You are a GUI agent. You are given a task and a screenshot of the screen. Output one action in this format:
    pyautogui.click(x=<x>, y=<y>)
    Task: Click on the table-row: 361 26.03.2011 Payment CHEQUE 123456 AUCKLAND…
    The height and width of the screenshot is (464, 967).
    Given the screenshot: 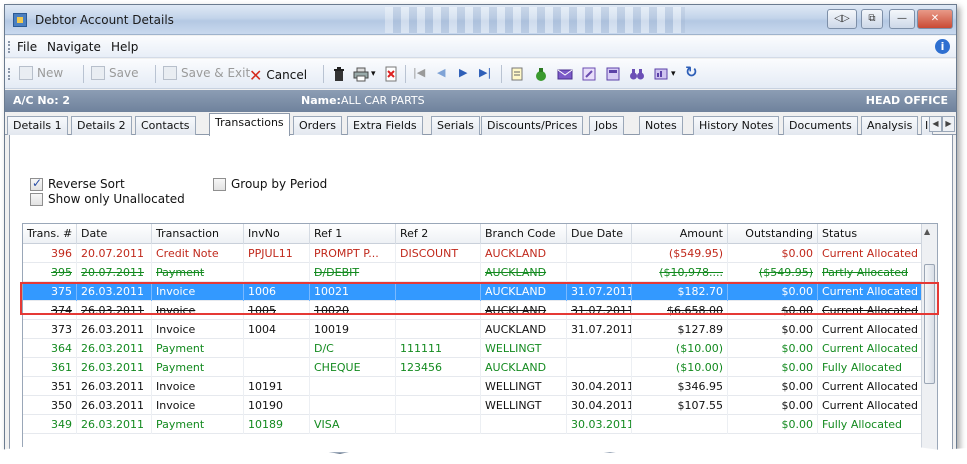 What is the action you would take?
    pyautogui.click(x=472, y=367)
    